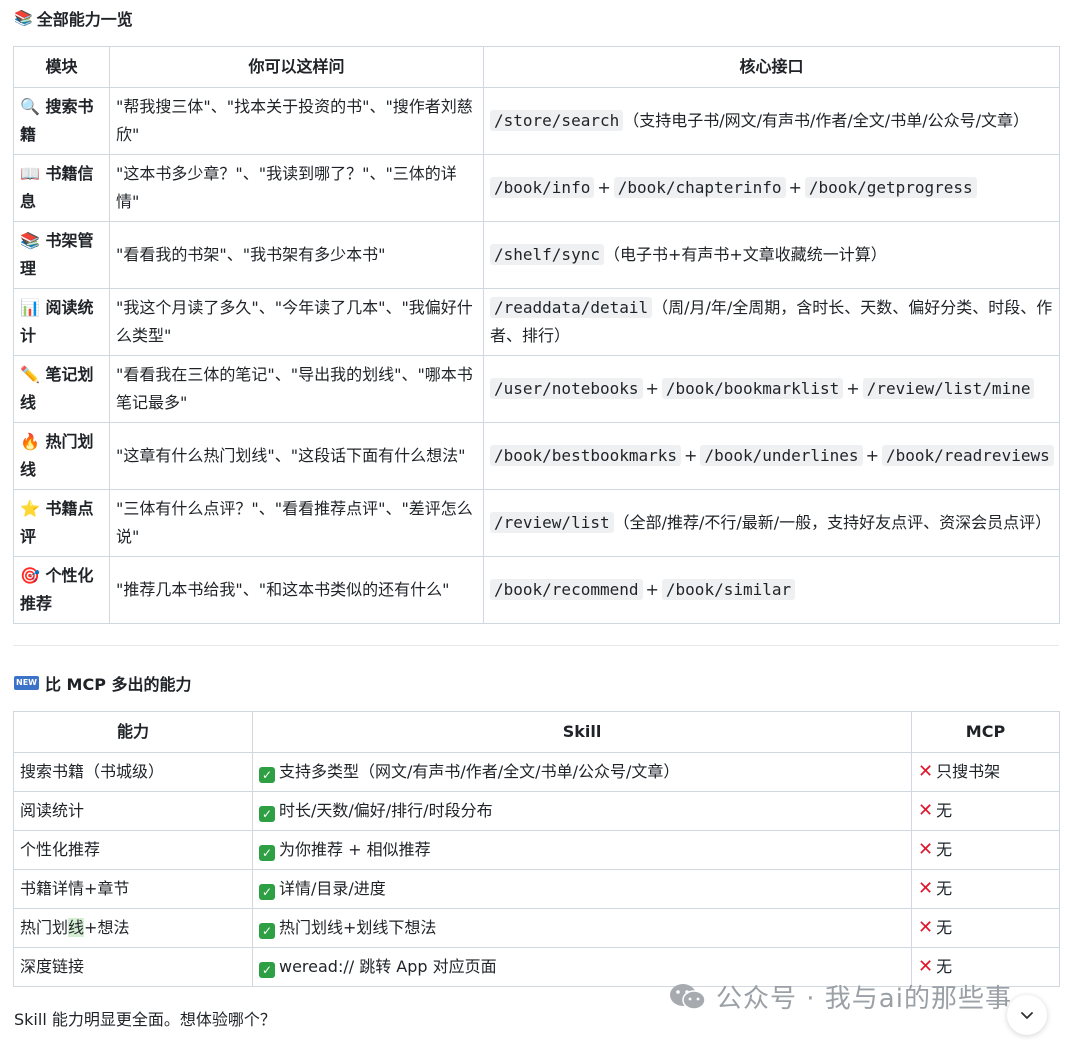 Image resolution: width=1080 pixels, height=1041 pixels. Describe the element at coordinates (557, 120) in the screenshot. I see `api-endpoint: /store/search` at that location.